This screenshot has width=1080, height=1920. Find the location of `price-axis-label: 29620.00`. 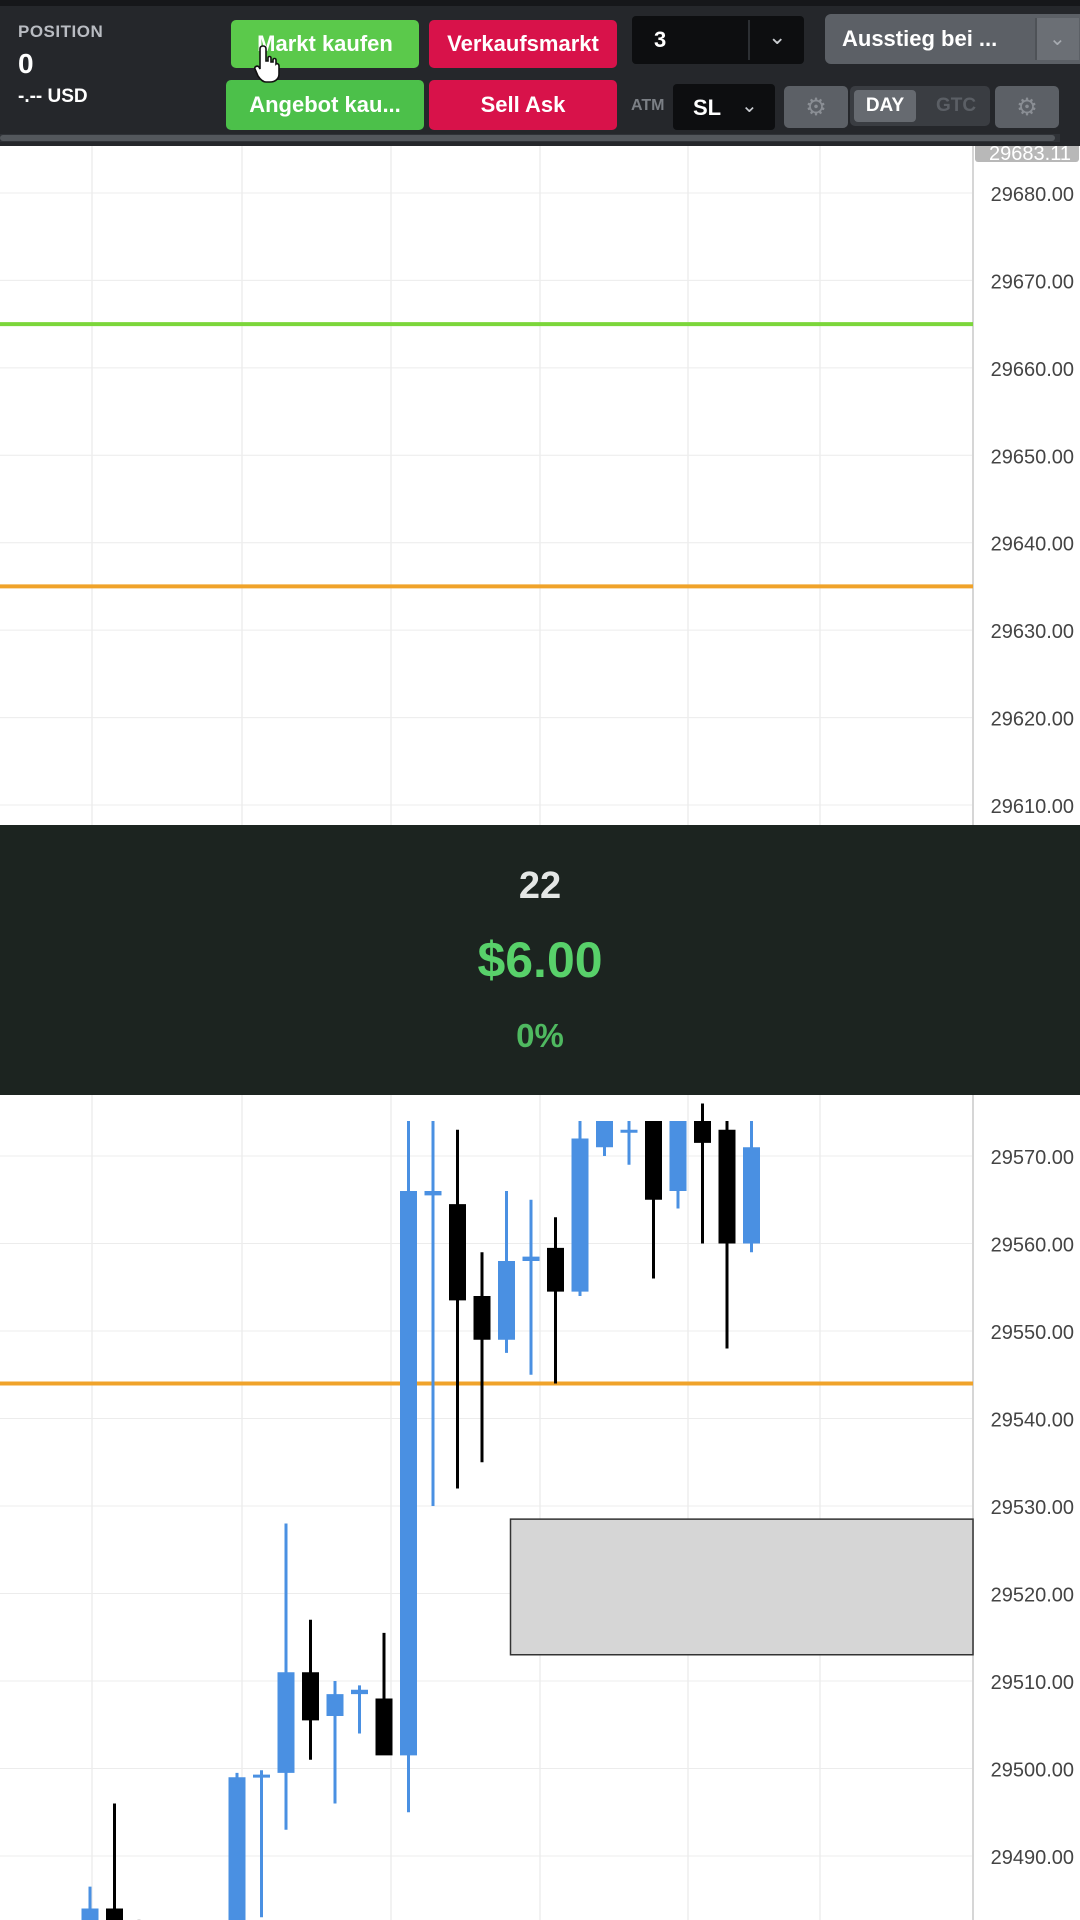

price-axis-label: 29620.00 is located at coordinates (1032, 720).